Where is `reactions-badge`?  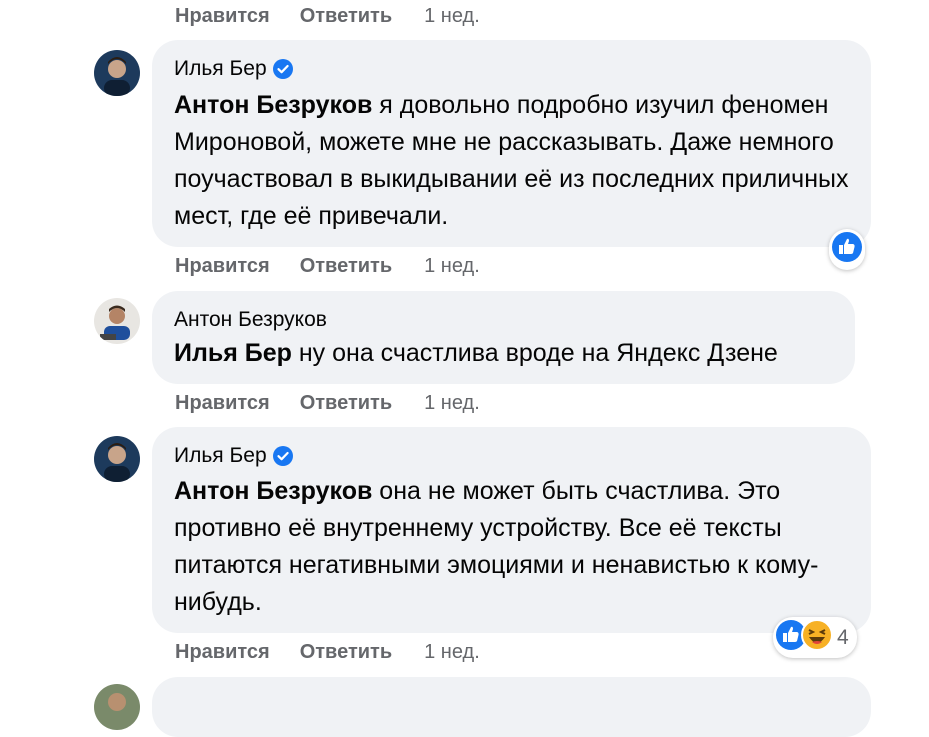
reactions-badge is located at coordinates (847, 249).